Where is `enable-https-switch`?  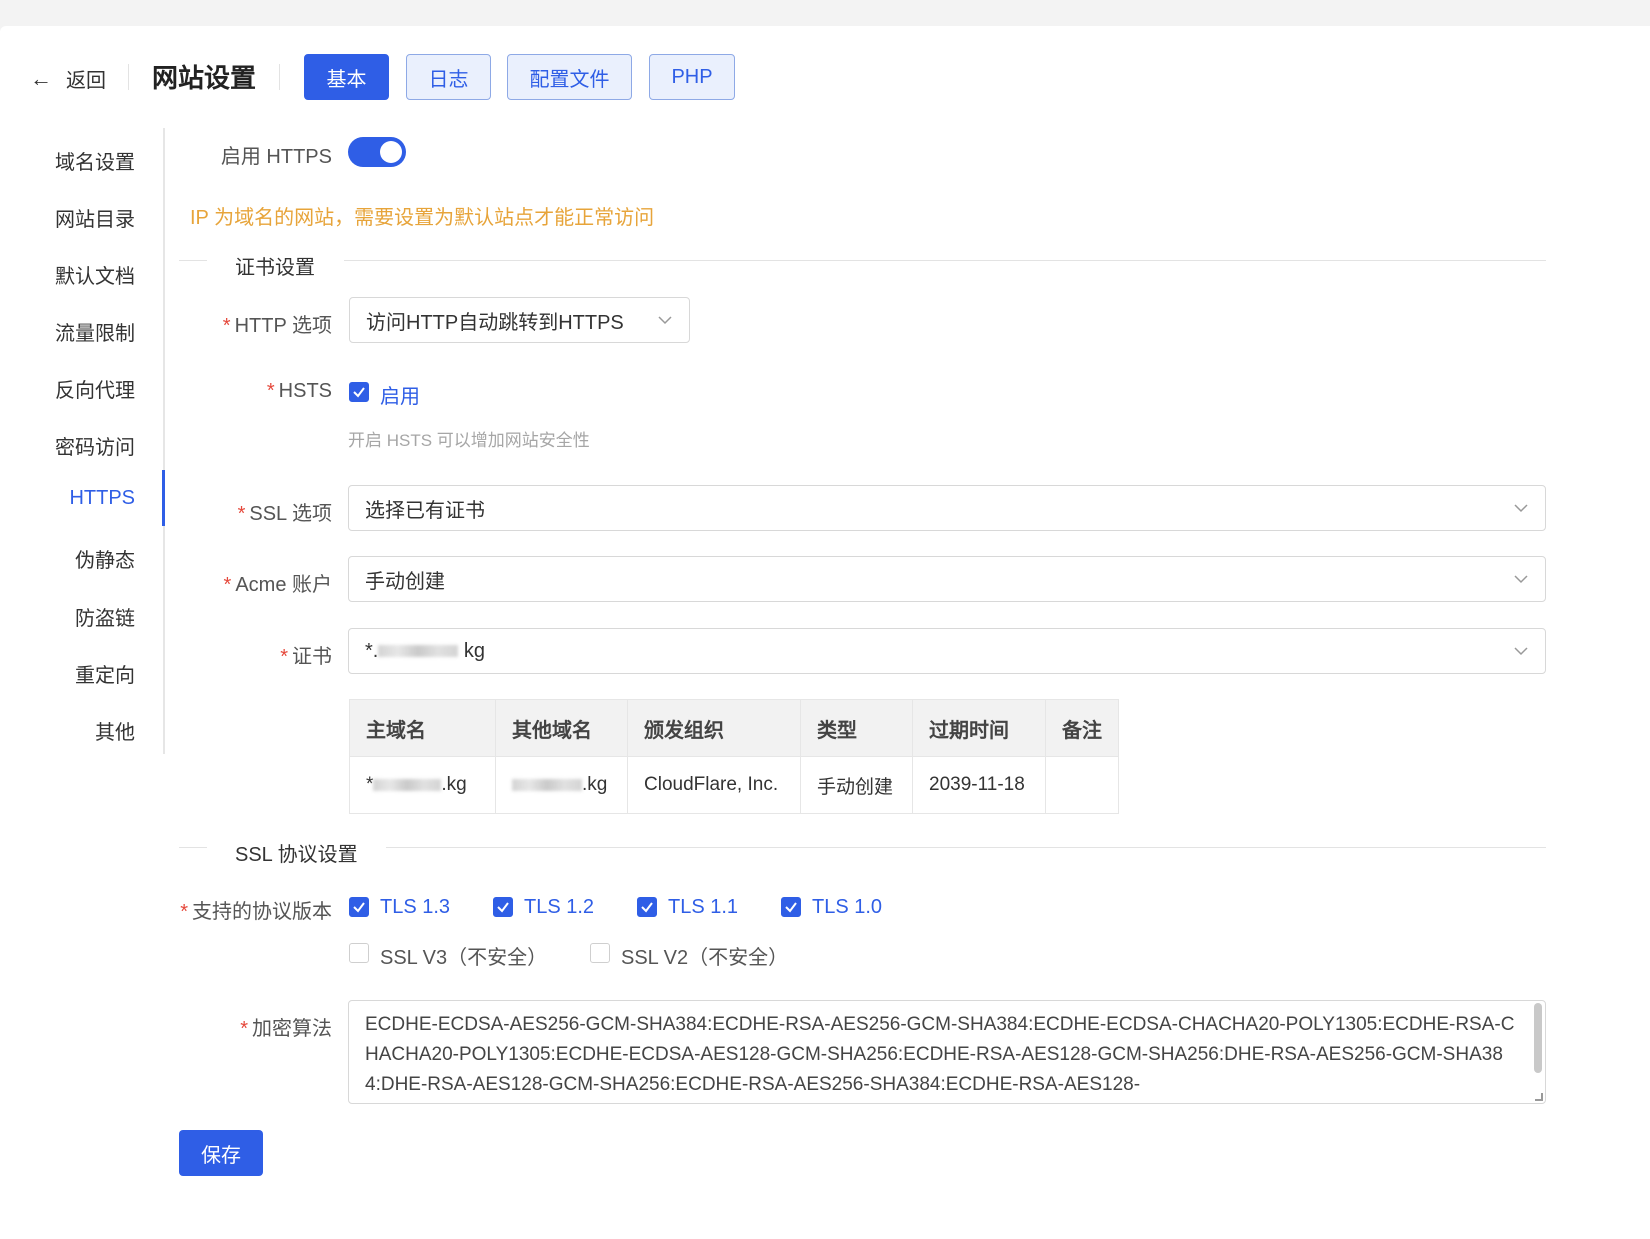 enable-https-switch is located at coordinates (377, 152).